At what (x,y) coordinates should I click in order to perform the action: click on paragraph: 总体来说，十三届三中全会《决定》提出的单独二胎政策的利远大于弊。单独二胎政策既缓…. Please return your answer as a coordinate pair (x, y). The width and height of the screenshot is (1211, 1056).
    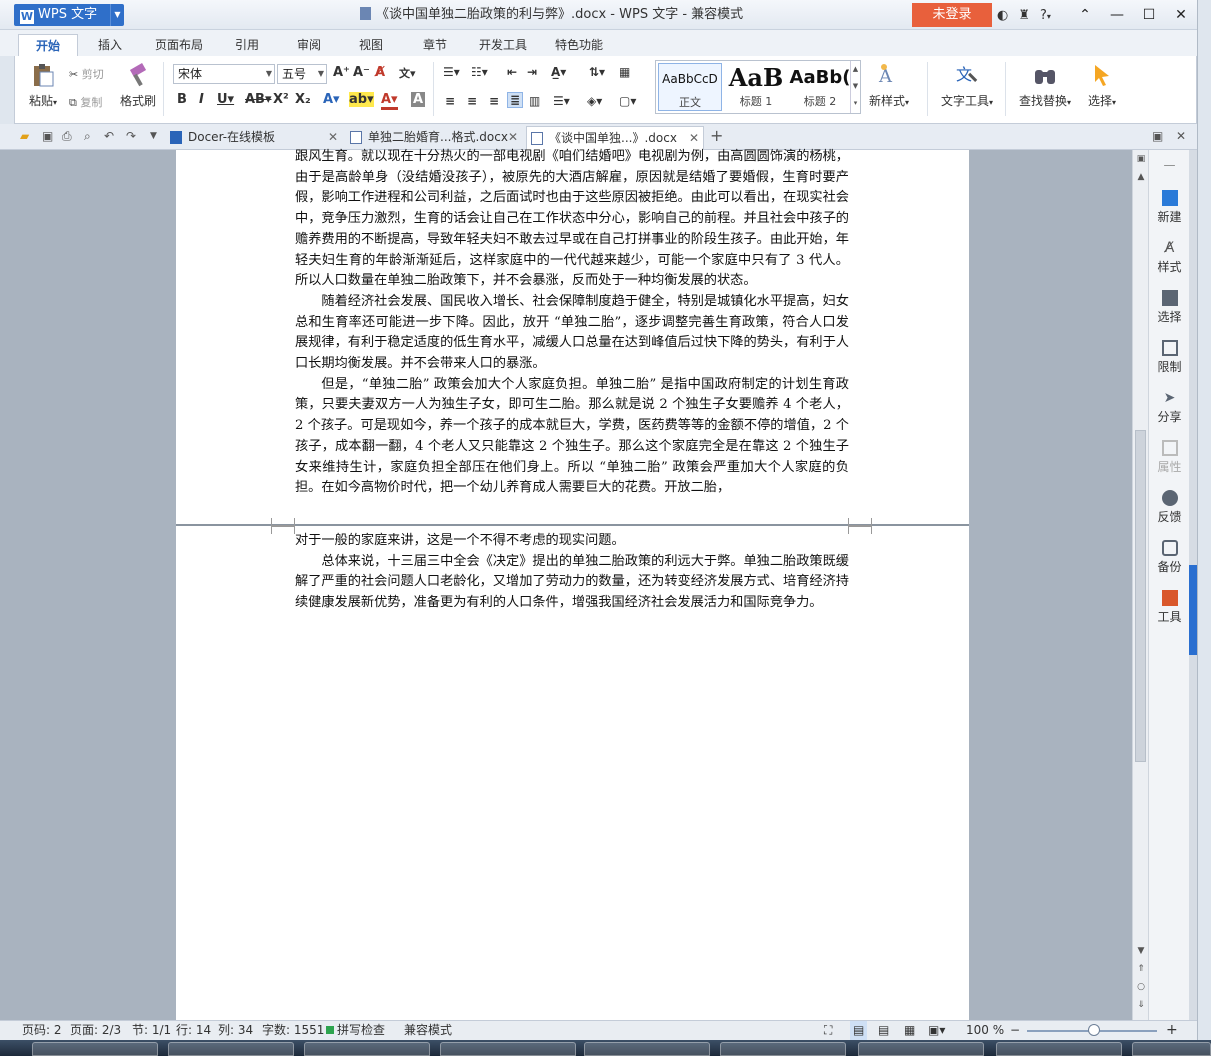
    Looking at the image, I should click on (572, 583).